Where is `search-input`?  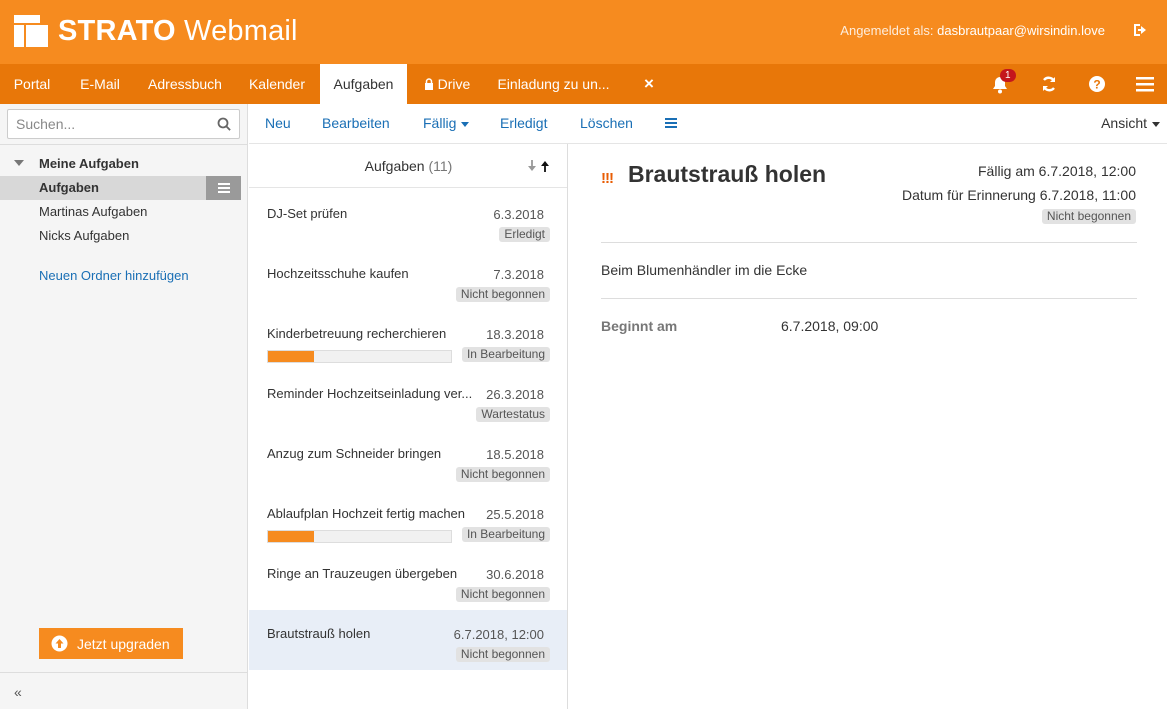 search-input is located at coordinates (108, 124).